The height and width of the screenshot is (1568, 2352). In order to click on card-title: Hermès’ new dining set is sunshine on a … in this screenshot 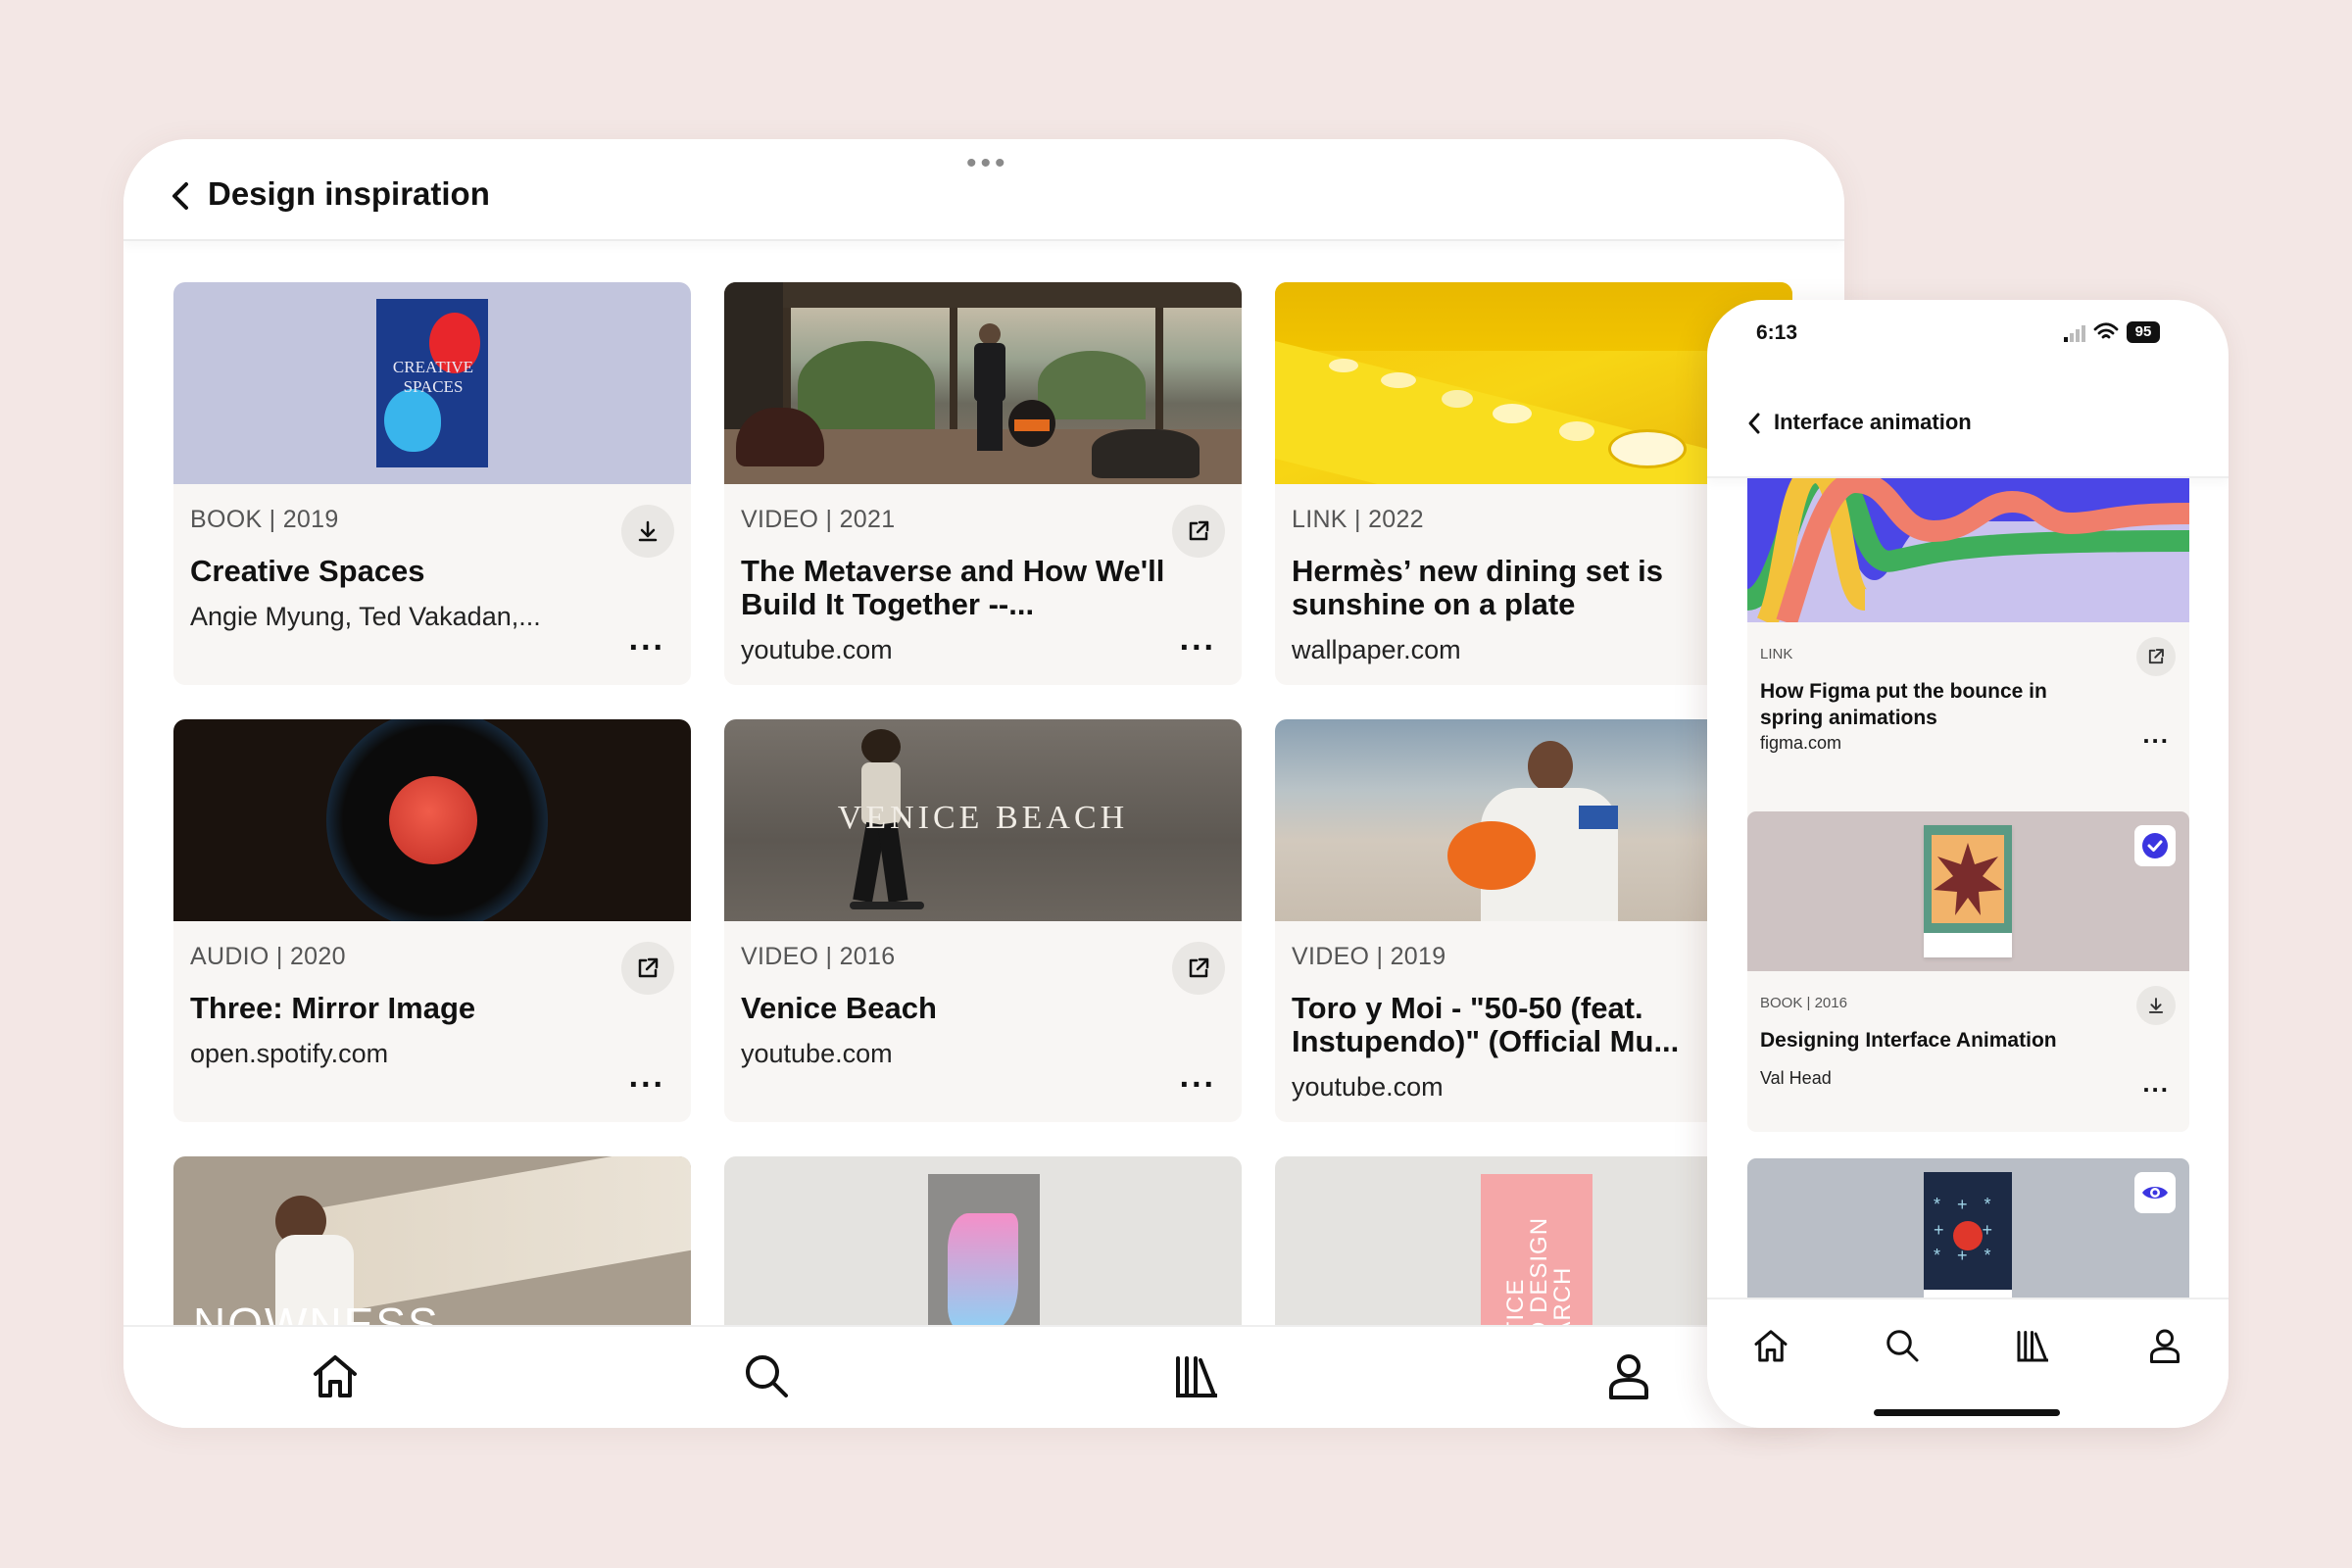, I will do `click(1478, 588)`.